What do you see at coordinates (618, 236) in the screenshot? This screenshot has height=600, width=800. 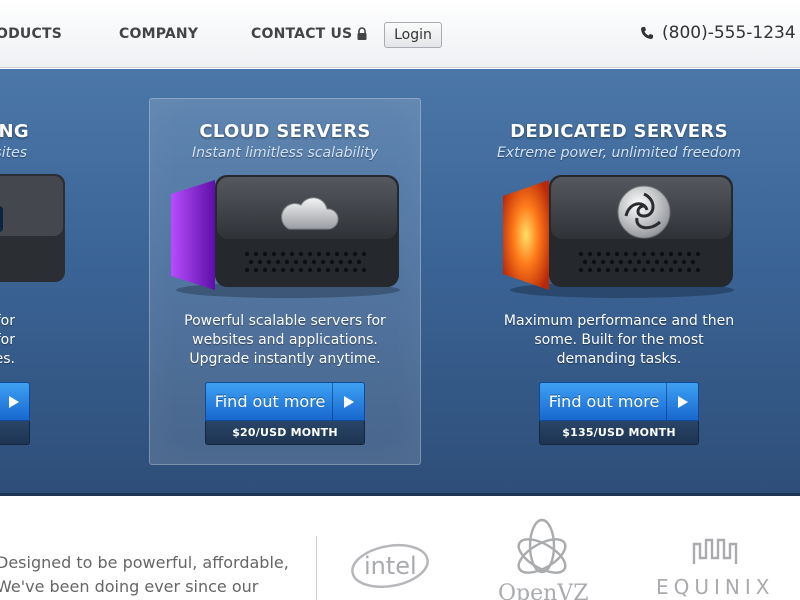 I see `dedicated-server-image` at bounding box center [618, 236].